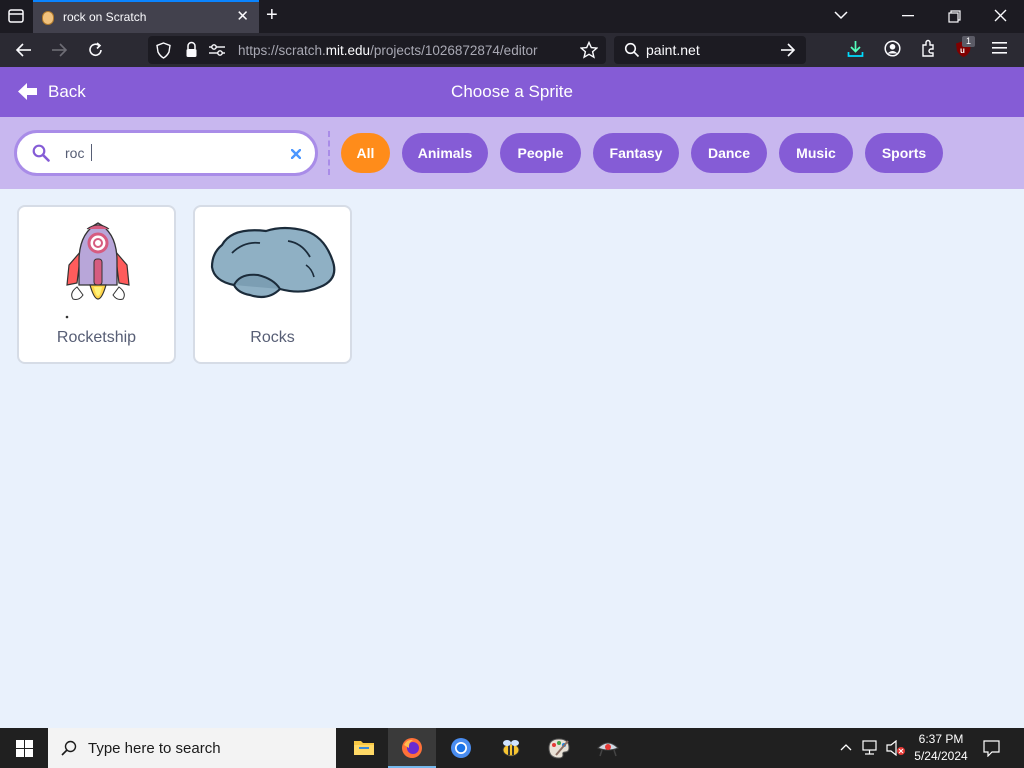 The height and width of the screenshot is (768, 1024). I want to click on volume-muted-icon, so click(896, 748).